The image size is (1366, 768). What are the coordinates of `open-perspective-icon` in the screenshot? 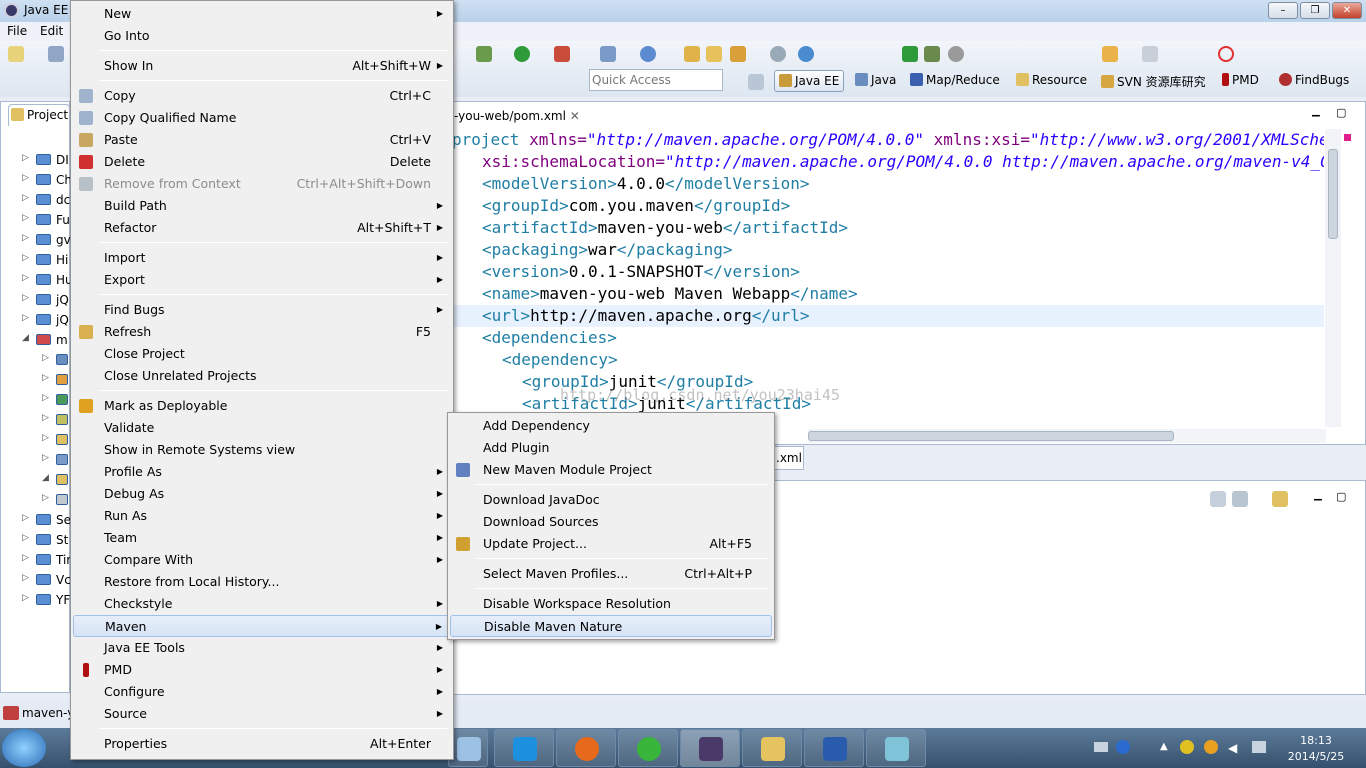 It's located at (756, 82).